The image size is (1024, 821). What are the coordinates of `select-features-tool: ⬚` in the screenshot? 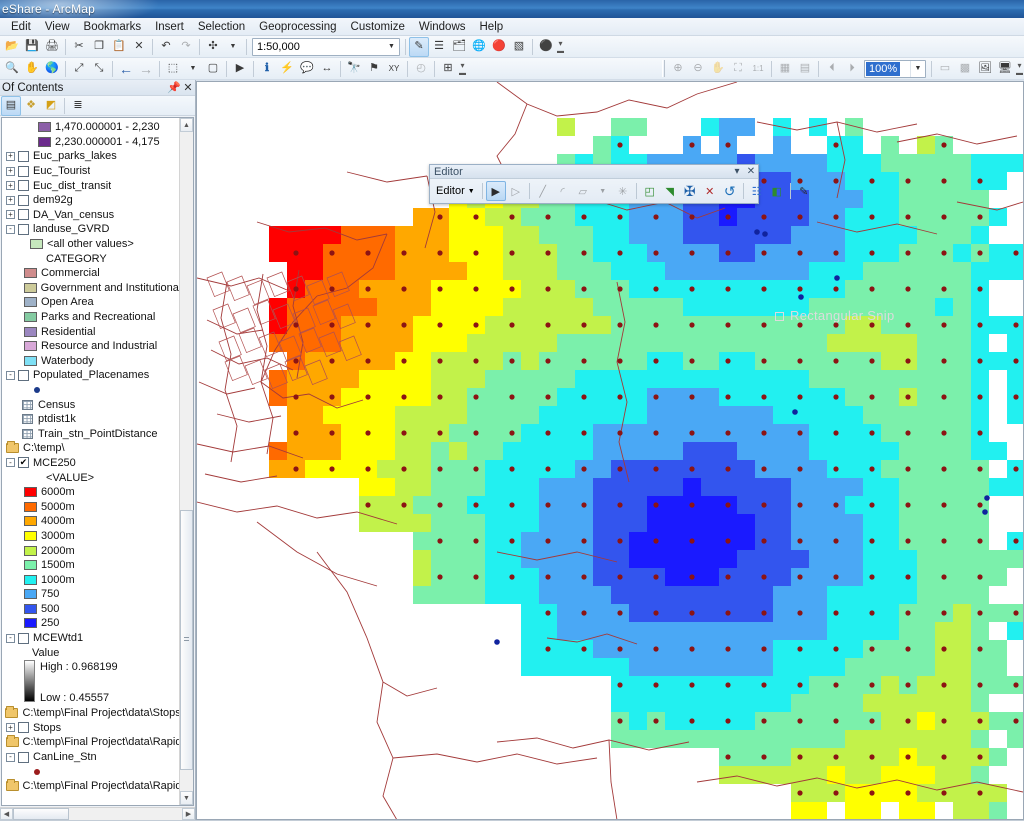 It's located at (173, 69).